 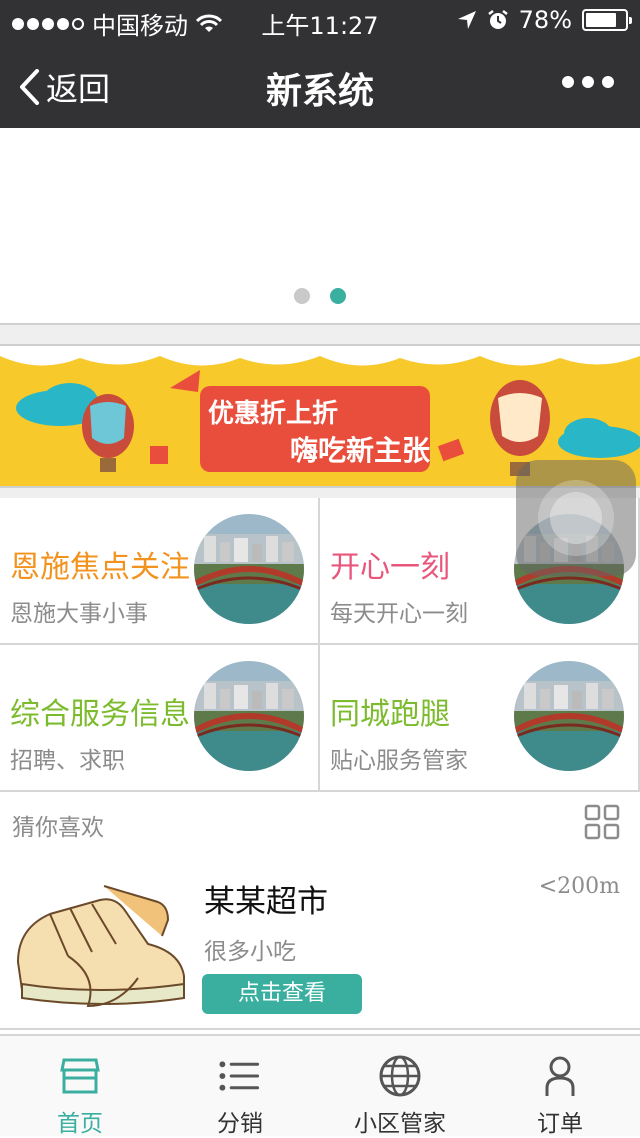 I want to click on floating-assistive-button, so click(x=576, y=518).